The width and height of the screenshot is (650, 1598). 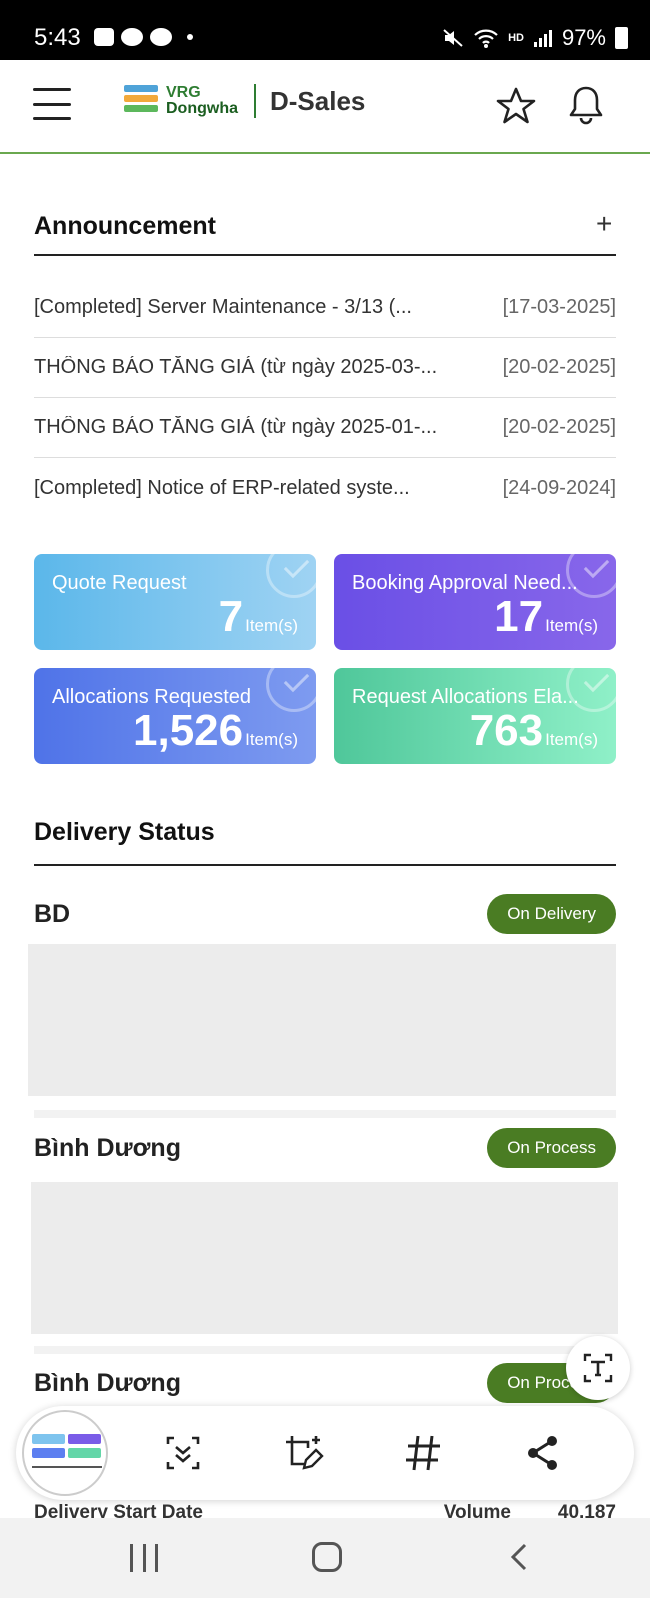 I want to click on signal-icon, so click(x=542, y=38).